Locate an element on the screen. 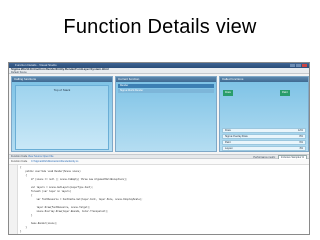  code-line: } is located at coordinates (21, 231).